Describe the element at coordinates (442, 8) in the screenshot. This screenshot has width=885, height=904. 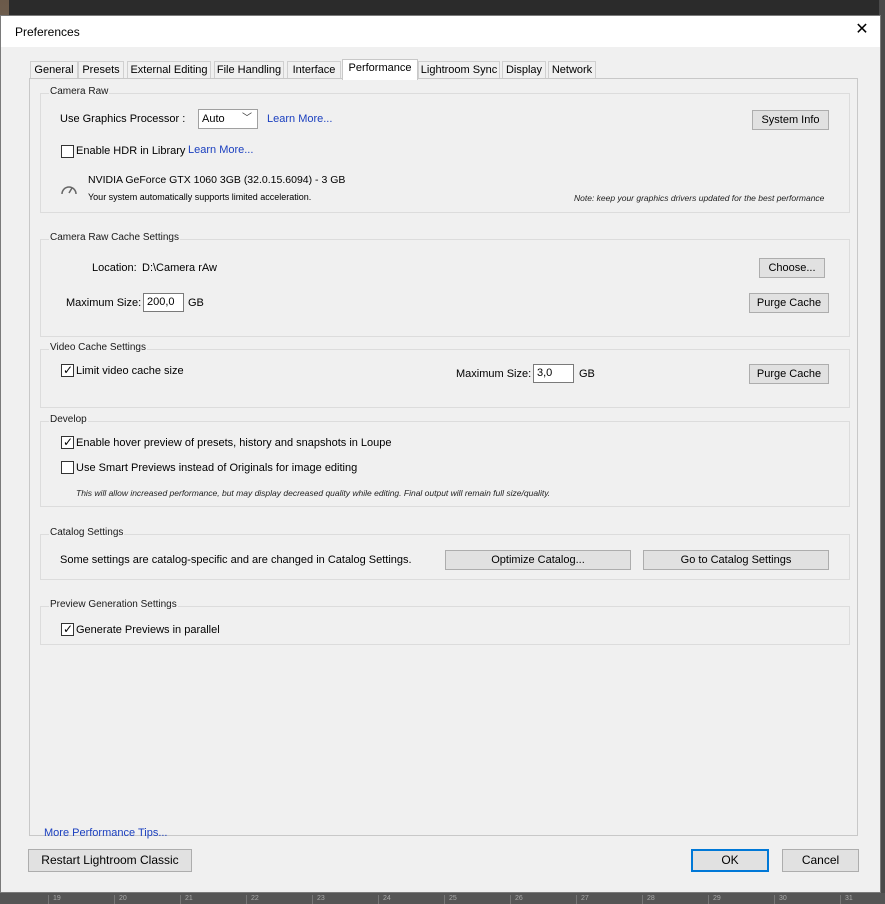
I see `background-top-strip` at that location.